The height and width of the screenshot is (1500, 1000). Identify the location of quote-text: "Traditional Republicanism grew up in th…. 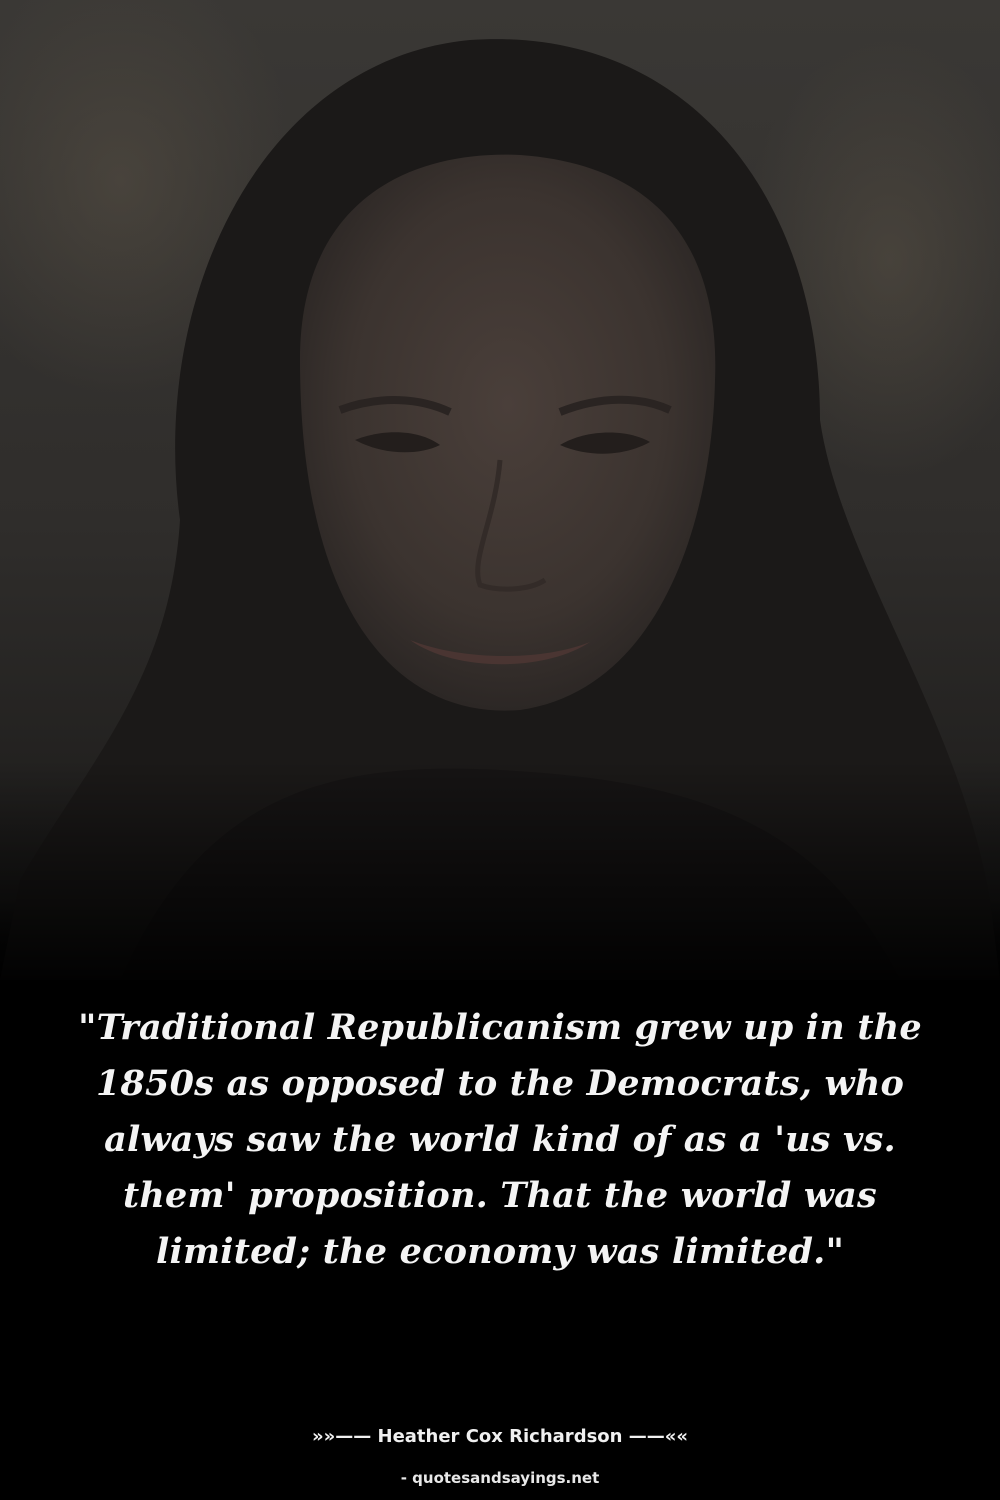
(500, 1139).